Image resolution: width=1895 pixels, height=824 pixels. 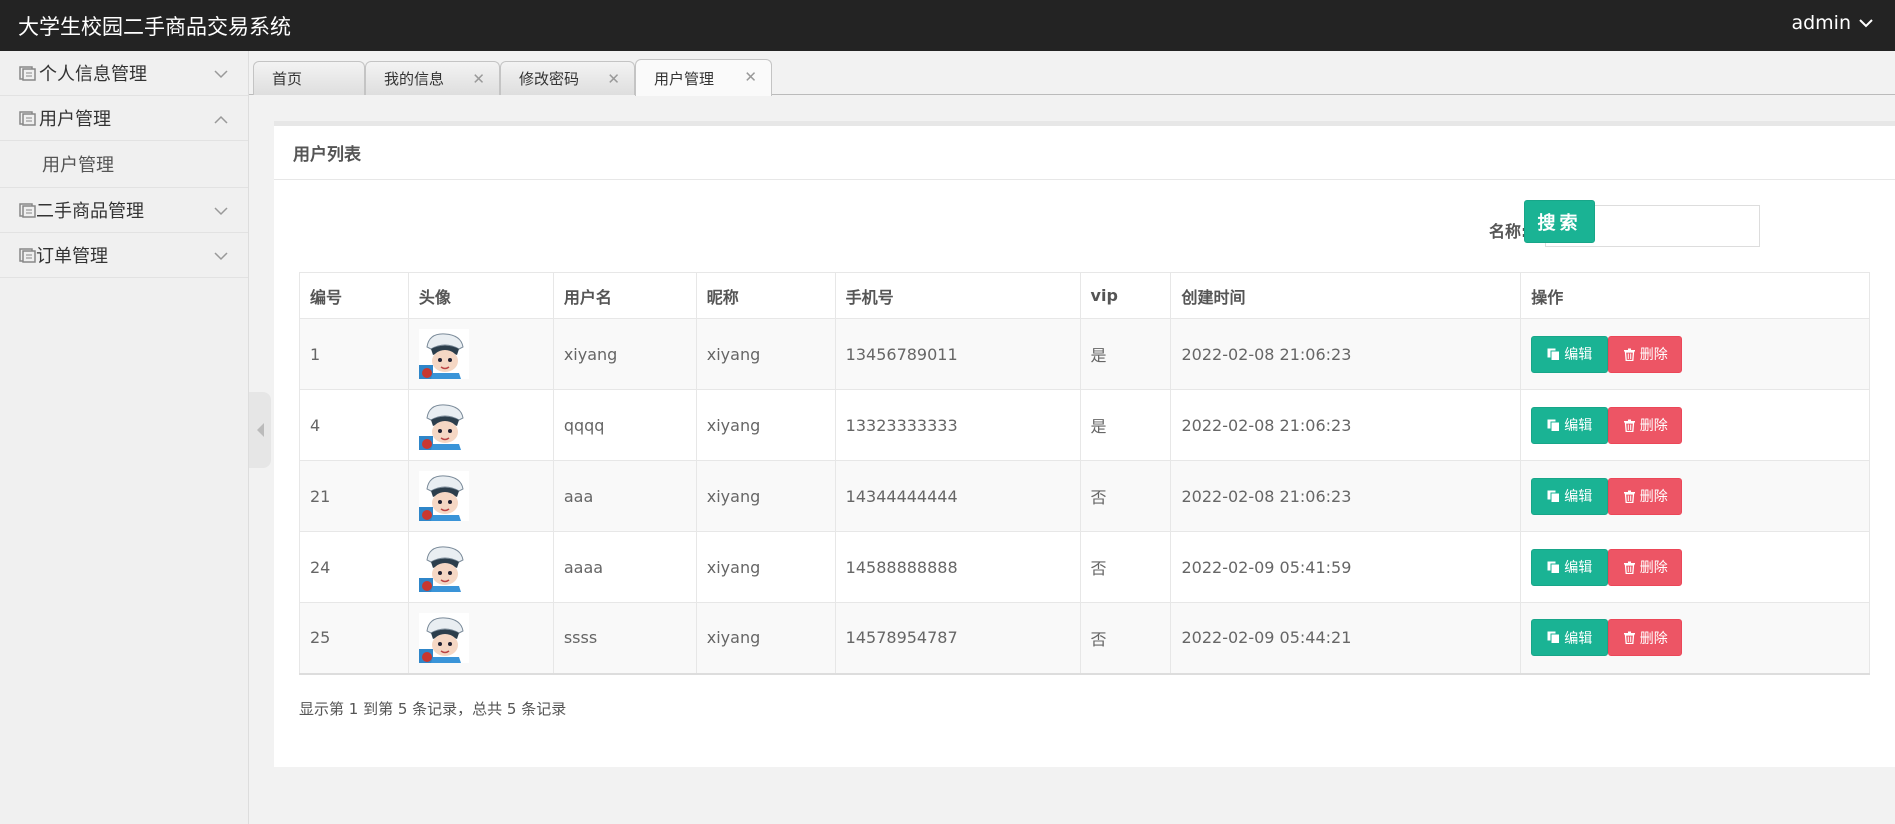 I want to click on cell-vip: 是, so click(x=1125, y=425).